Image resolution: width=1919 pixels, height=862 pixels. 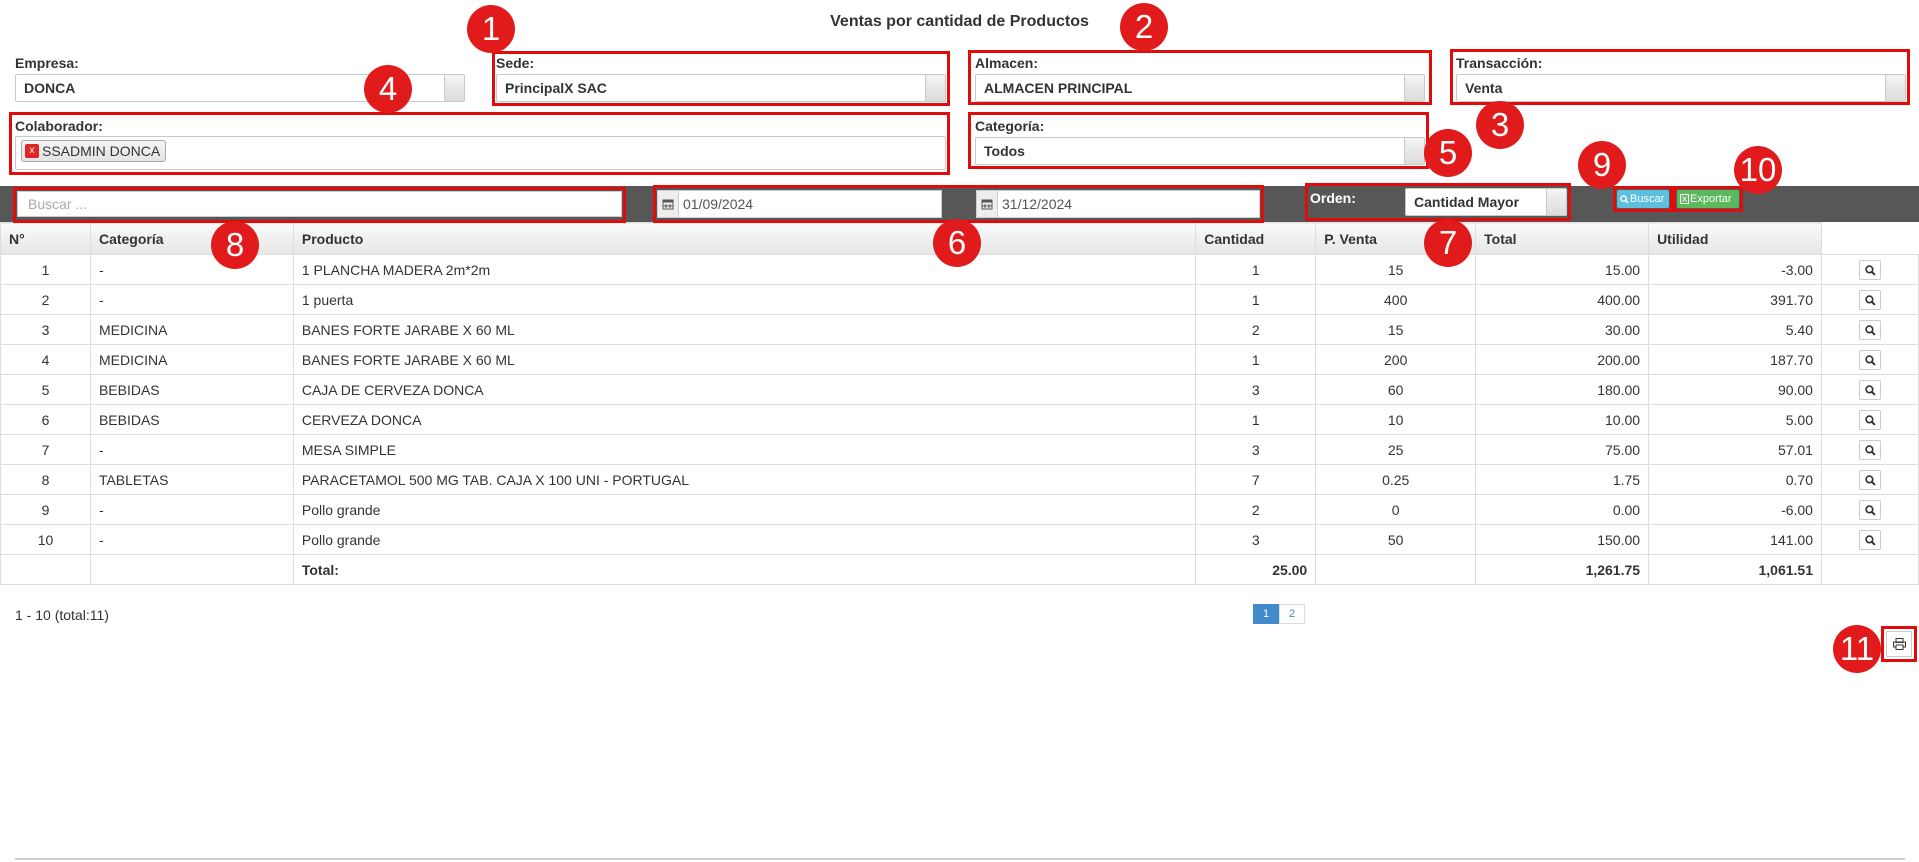 I want to click on orden-select: Cantidad Mayor, so click(x=1486, y=202).